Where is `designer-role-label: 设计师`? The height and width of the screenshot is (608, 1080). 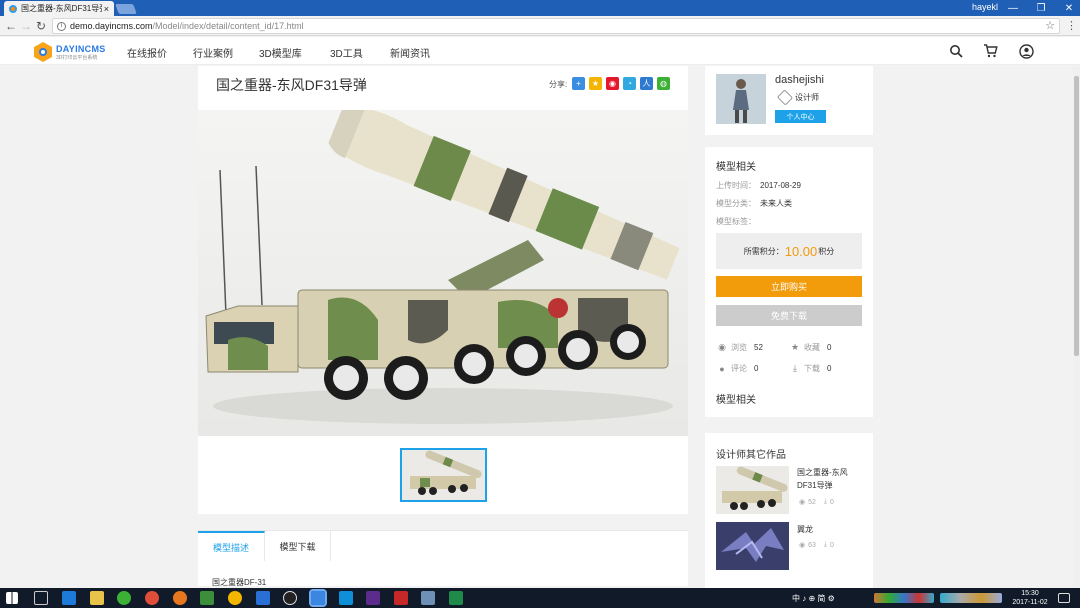 designer-role-label: 设计师 is located at coordinates (807, 97).